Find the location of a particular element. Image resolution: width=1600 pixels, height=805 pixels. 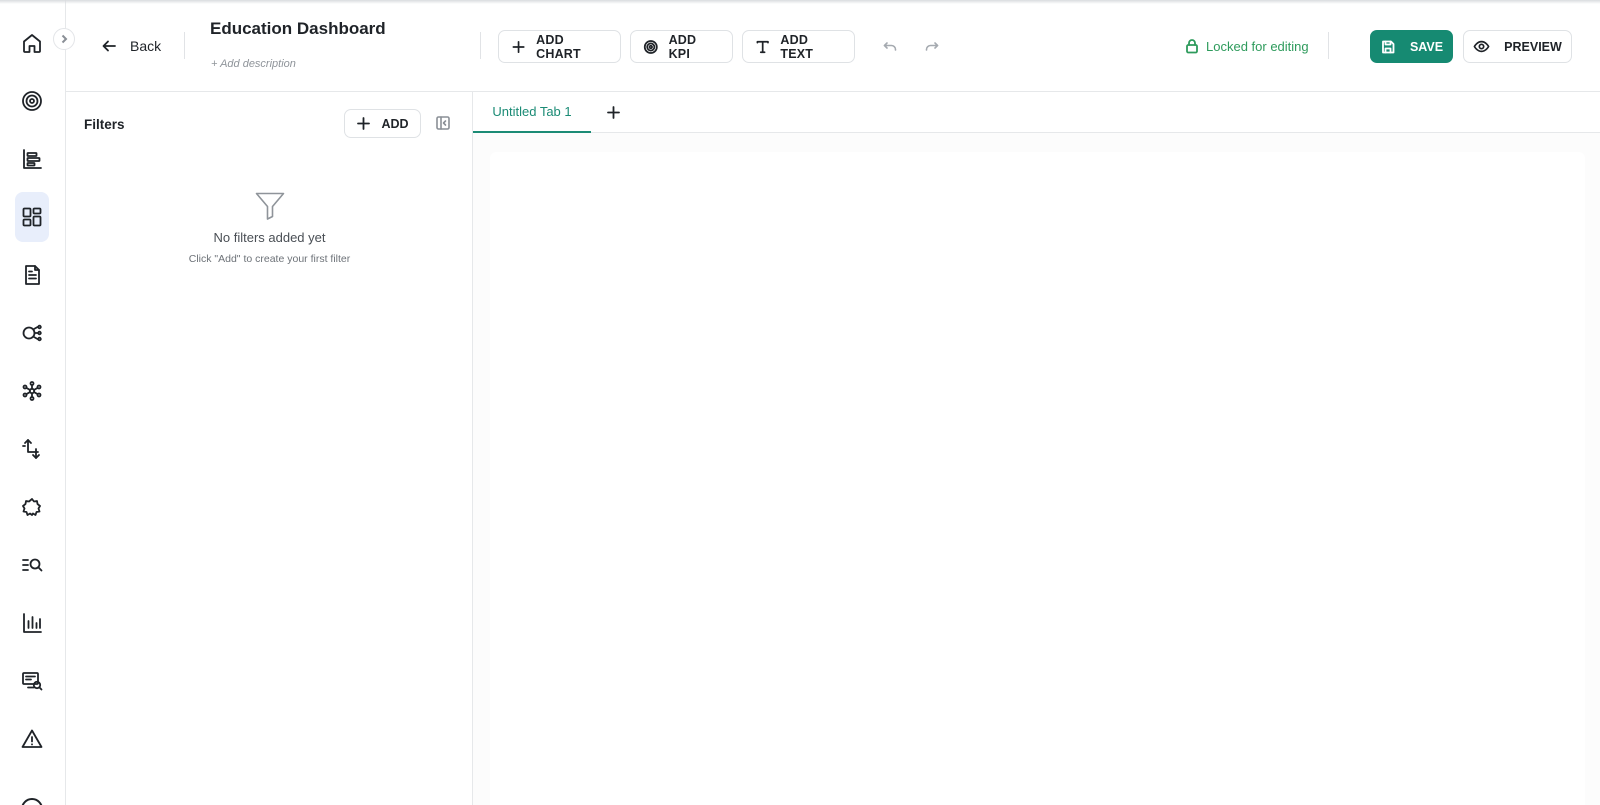

add-text-label: ADD TEXT is located at coordinates (797, 46).